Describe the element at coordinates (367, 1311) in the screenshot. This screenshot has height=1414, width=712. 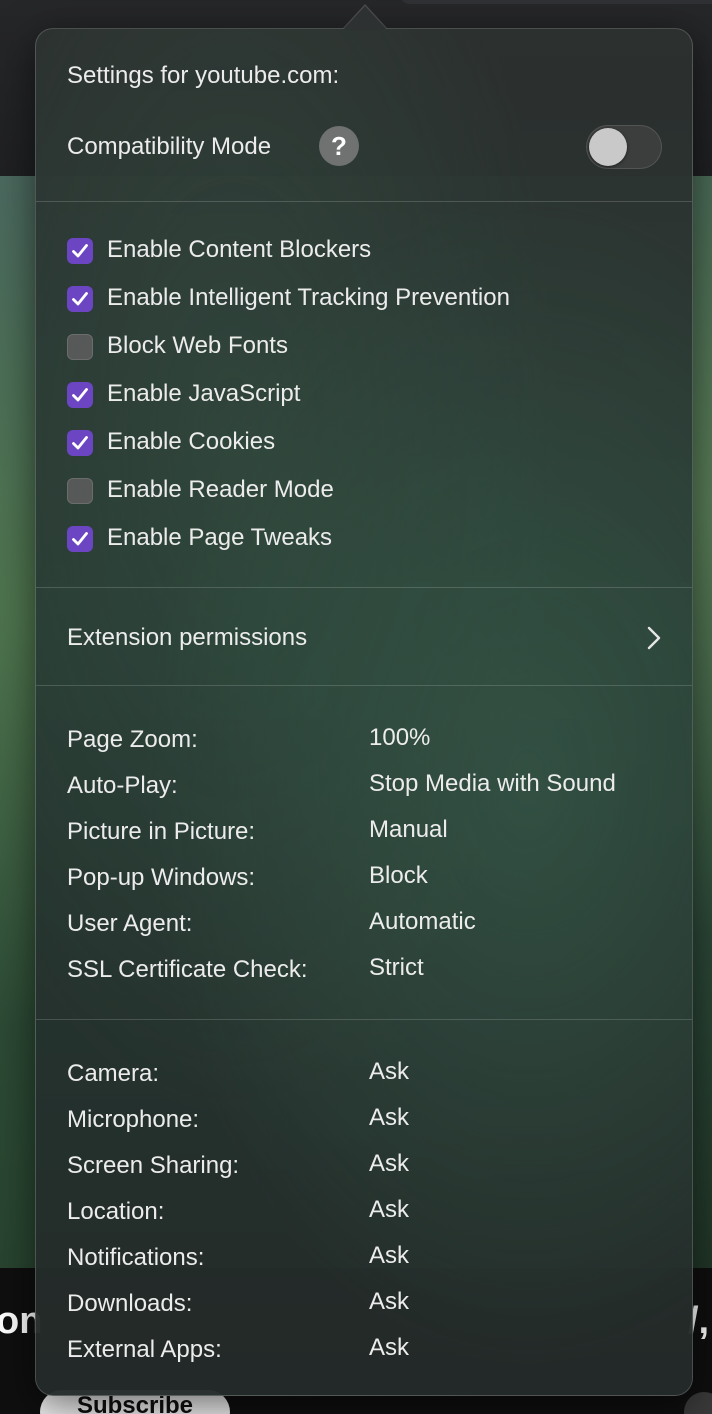
I see `permission-row: Downloads: Ask` at that location.